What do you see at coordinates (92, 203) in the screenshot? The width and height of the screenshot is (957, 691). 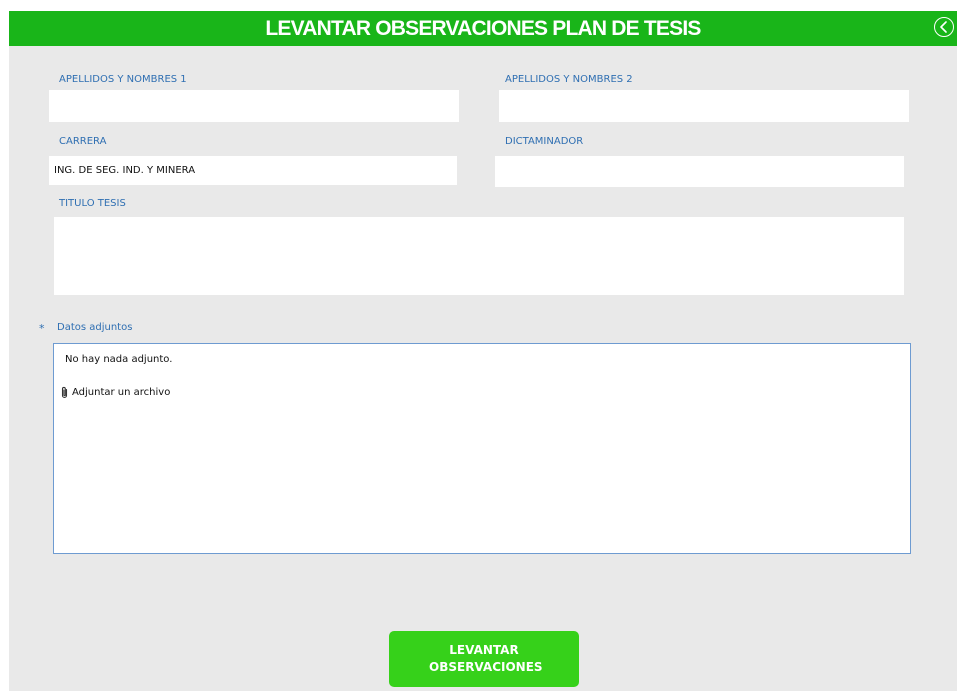 I see `titulo-label: TITULO TESIS` at bounding box center [92, 203].